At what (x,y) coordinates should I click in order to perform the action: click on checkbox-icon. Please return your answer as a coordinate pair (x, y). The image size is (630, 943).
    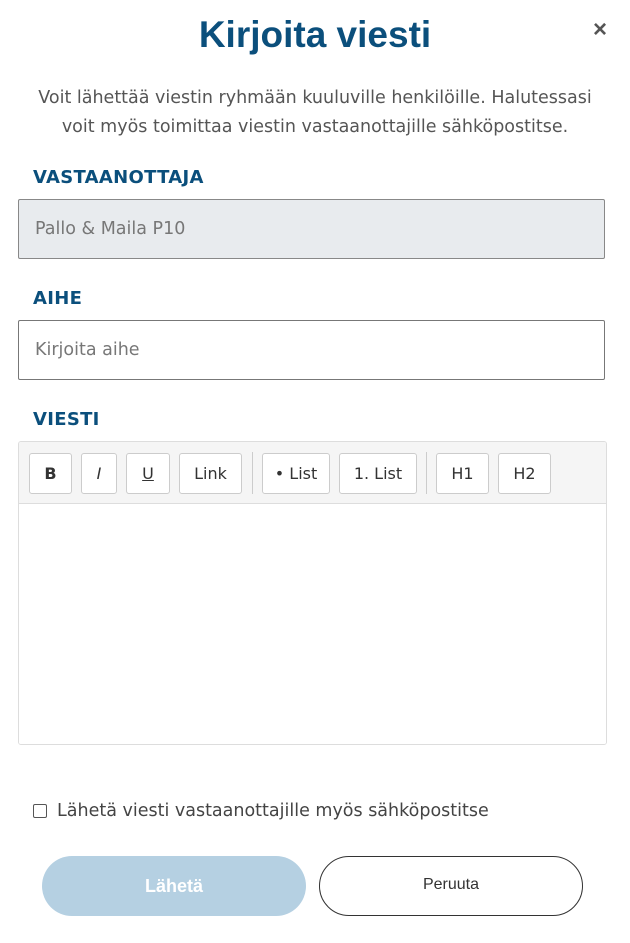
    Looking at the image, I should click on (40, 811).